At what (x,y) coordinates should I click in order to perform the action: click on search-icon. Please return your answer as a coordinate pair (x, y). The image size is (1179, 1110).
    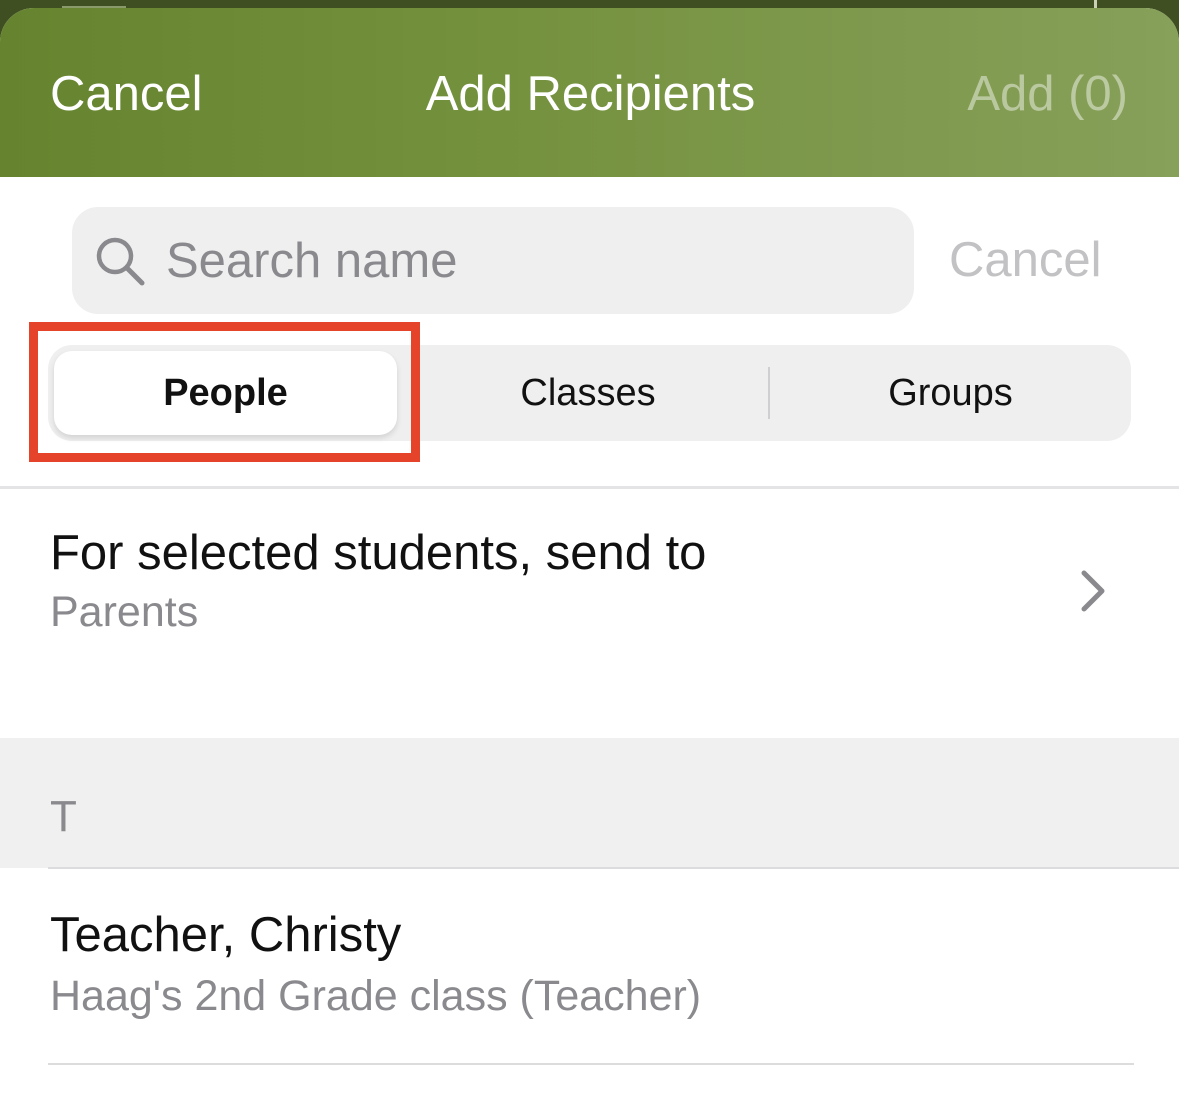
    Looking at the image, I should click on (120, 261).